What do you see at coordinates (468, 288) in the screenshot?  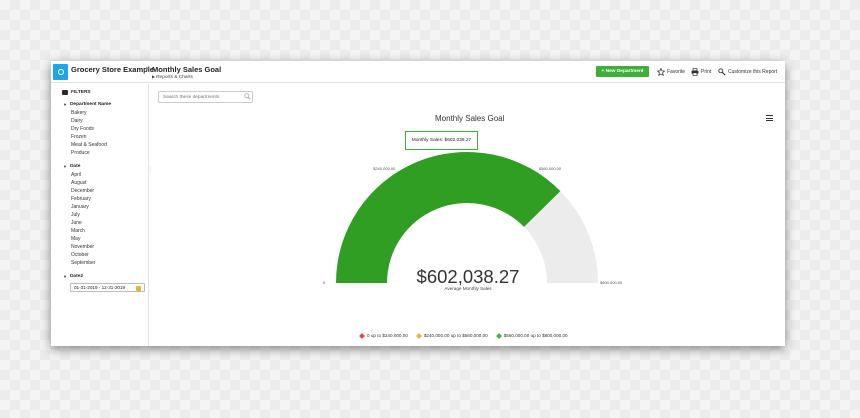 I see `gauge-subtitle: Average Monthly Sales` at bounding box center [468, 288].